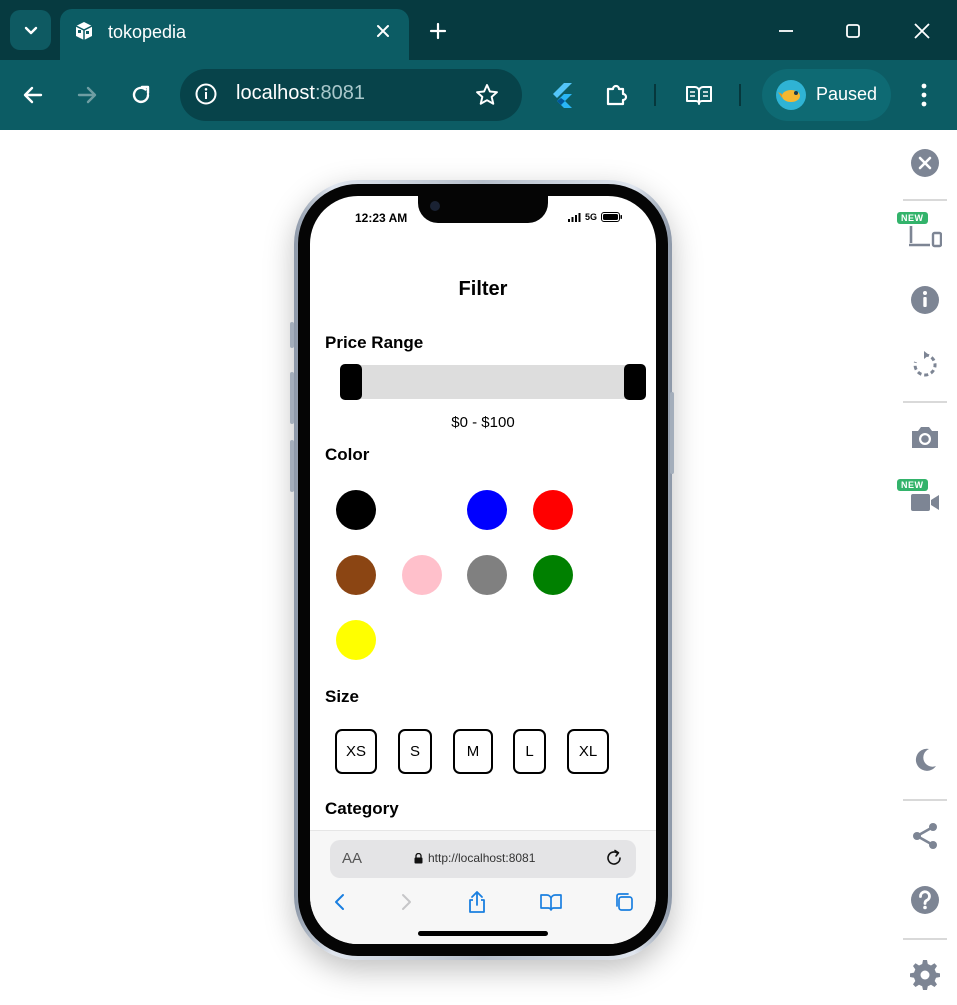 The image size is (957, 1005). I want to click on address-bar: localhost:8081, so click(351, 95).